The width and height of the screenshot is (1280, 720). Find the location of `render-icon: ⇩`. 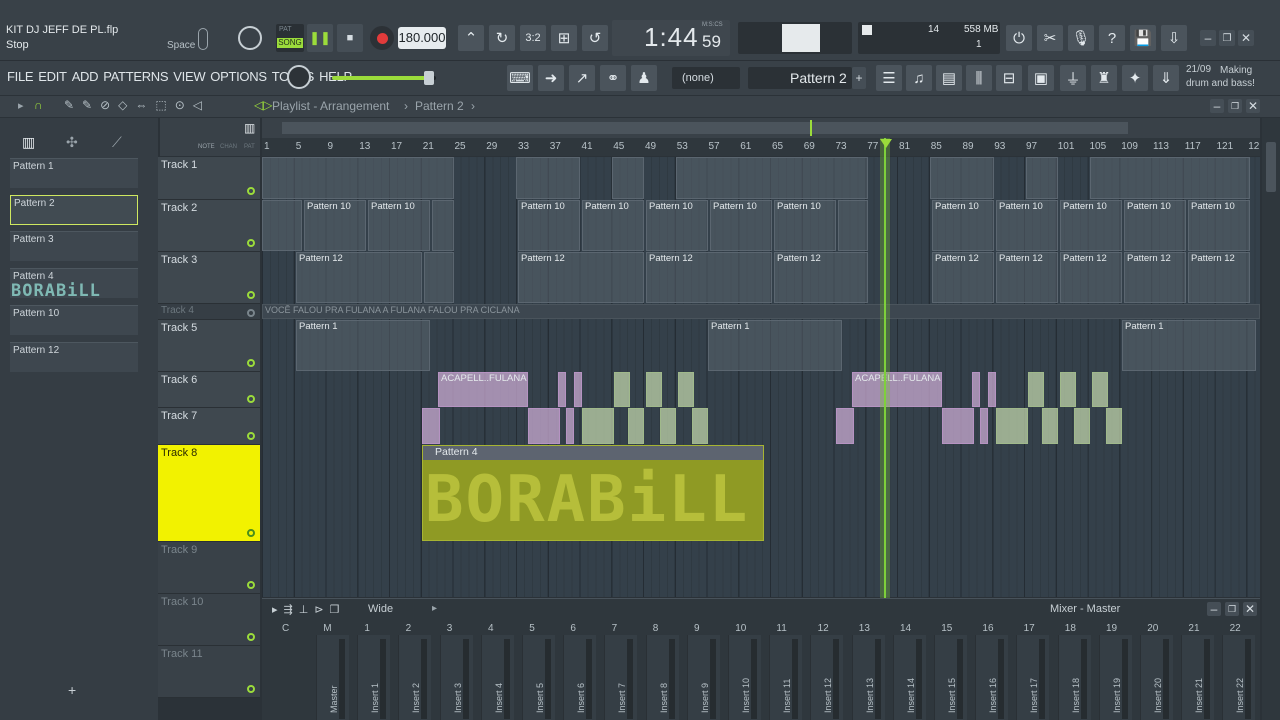

render-icon: ⇩ is located at coordinates (1174, 38).